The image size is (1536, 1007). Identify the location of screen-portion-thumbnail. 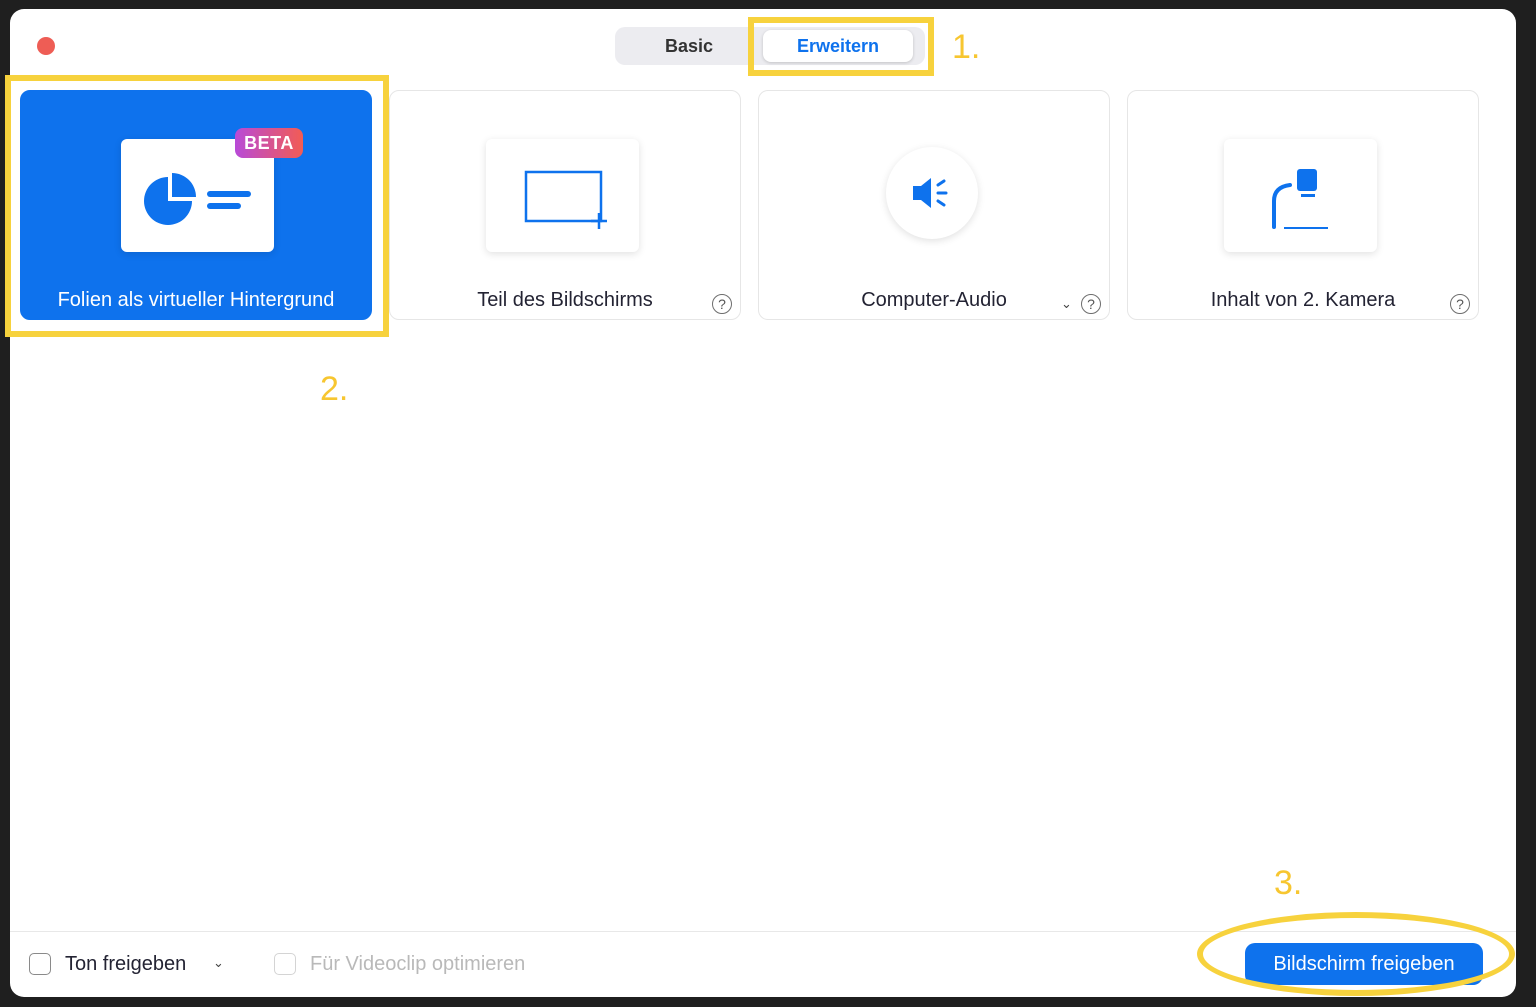
(562, 195).